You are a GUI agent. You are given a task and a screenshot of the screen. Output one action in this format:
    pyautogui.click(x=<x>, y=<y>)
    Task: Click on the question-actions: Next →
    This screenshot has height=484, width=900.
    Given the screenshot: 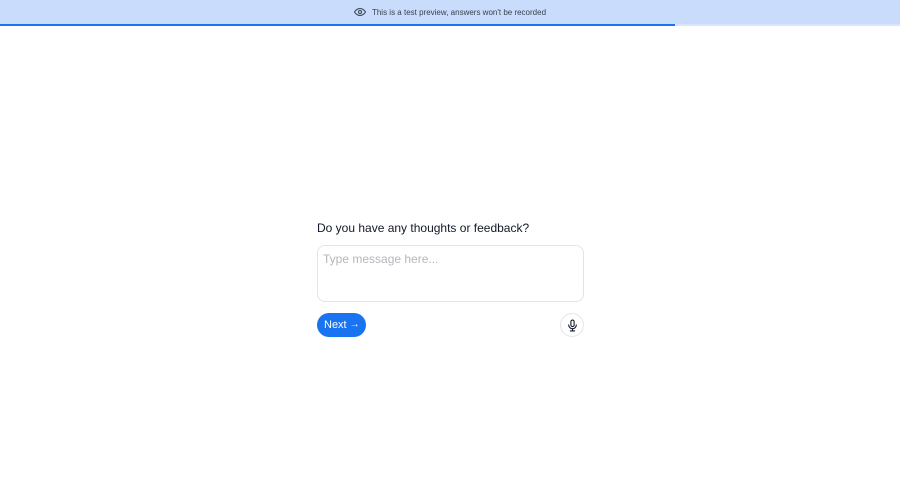 What is the action you would take?
    pyautogui.click(x=450, y=325)
    